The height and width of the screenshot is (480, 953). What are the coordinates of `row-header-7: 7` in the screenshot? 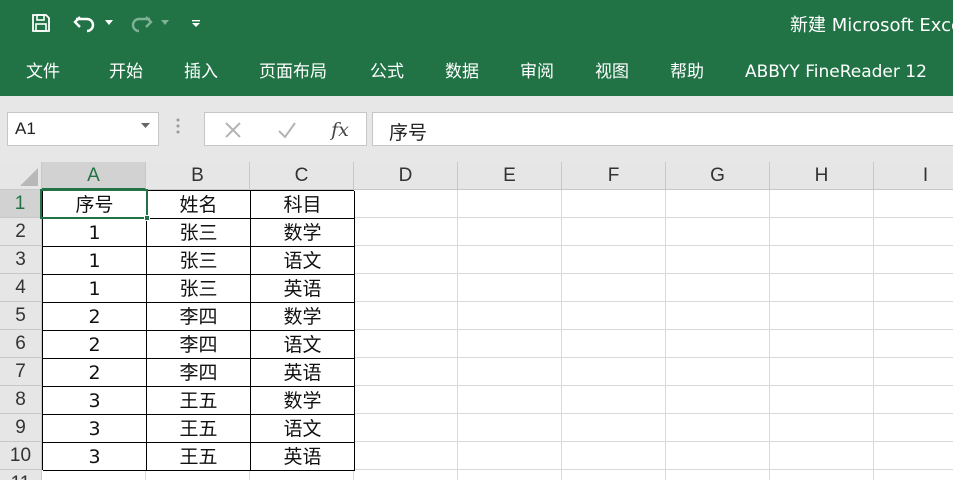 It's located at (21, 372).